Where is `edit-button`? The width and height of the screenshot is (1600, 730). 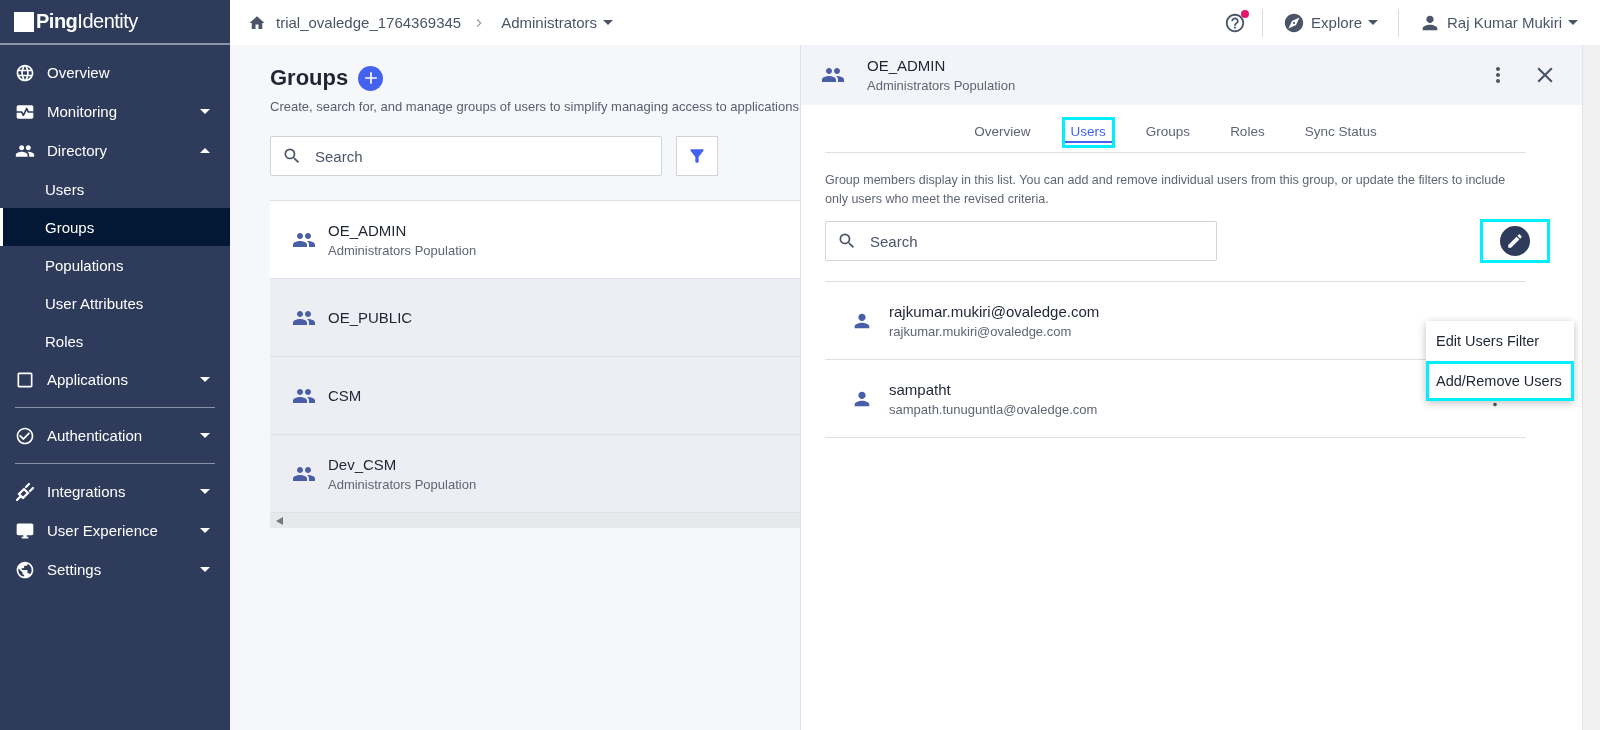
edit-button is located at coordinates (1515, 241).